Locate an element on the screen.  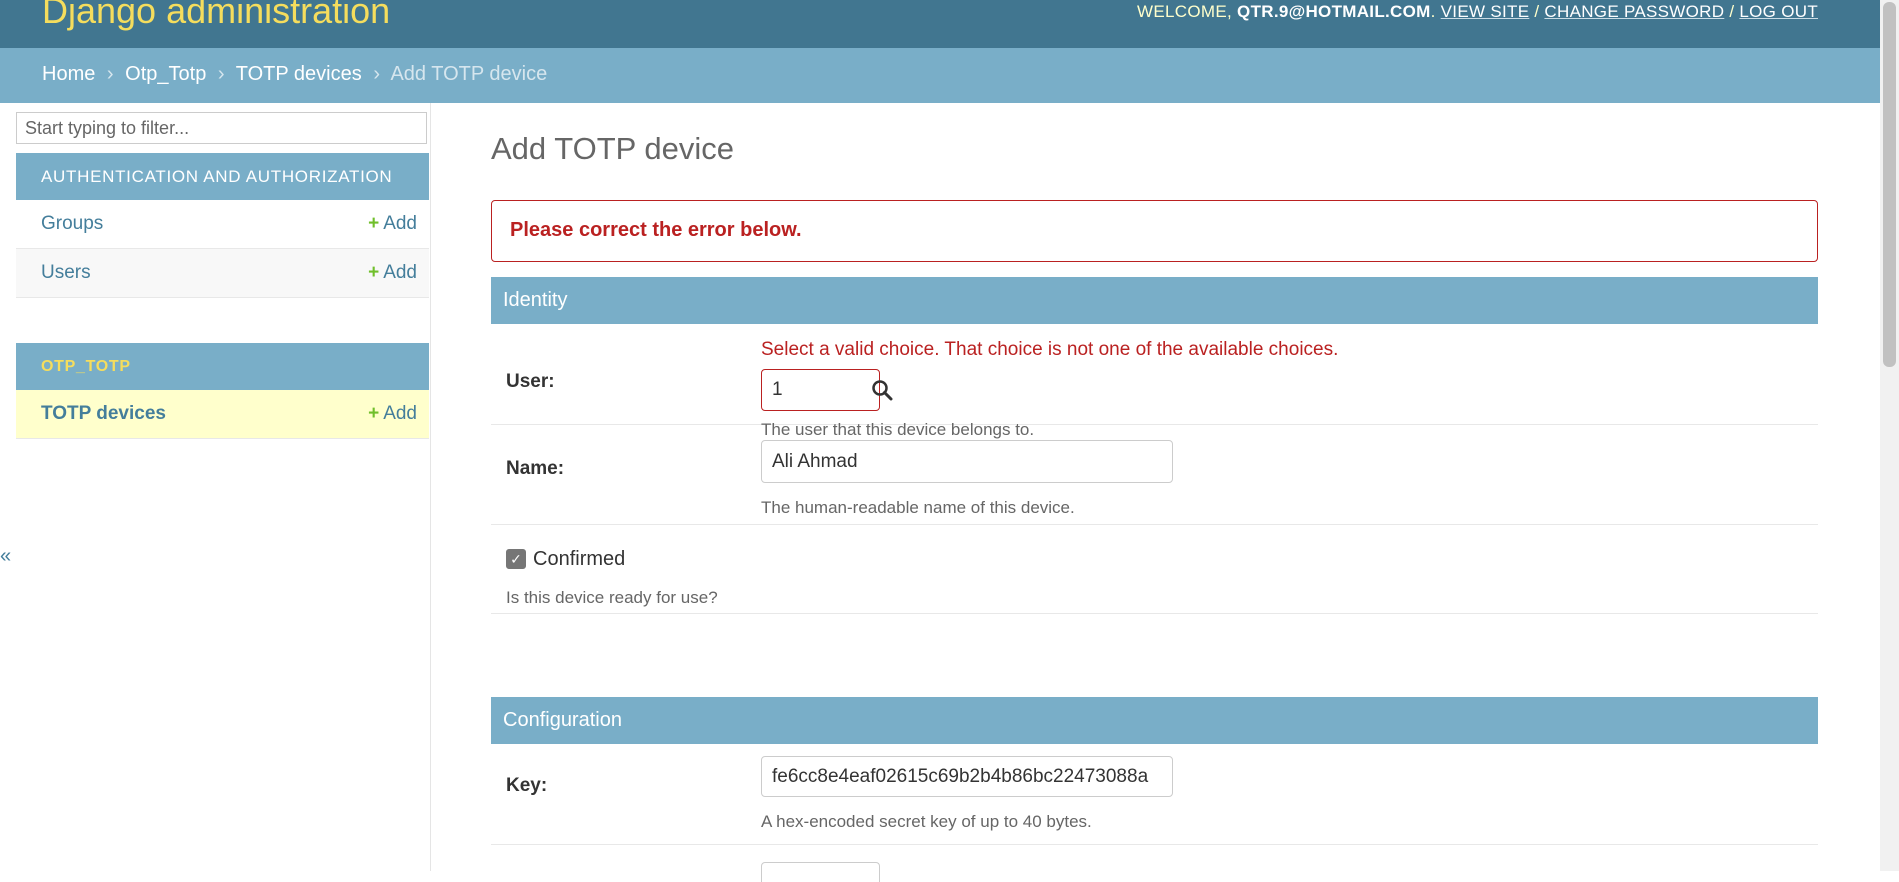
username: QTR.9@HOTMAIL.COM is located at coordinates (1334, 11).